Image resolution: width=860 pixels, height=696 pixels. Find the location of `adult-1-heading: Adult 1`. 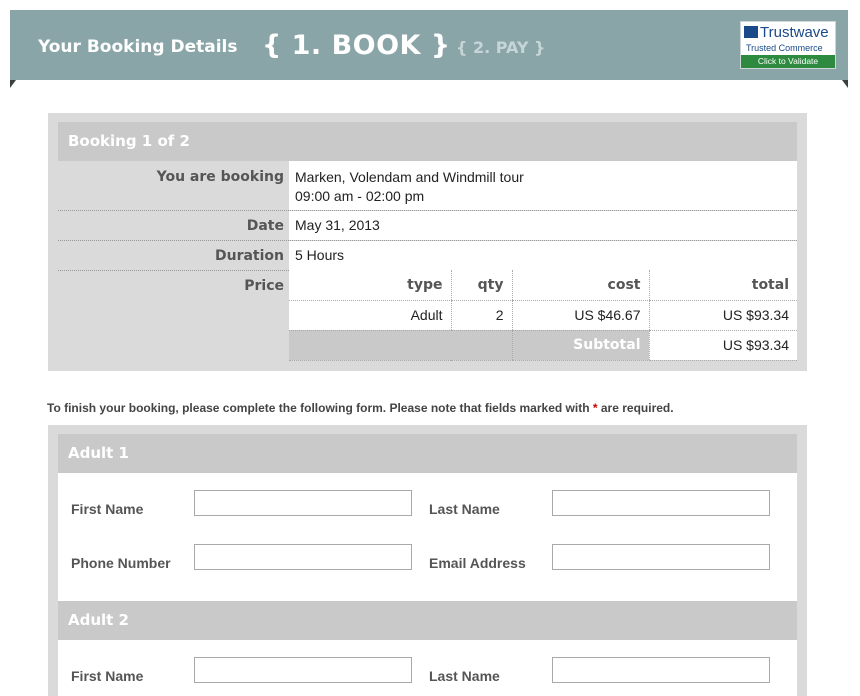

adult-1-heading: Adult 1 is located at coordinates (427, 453).